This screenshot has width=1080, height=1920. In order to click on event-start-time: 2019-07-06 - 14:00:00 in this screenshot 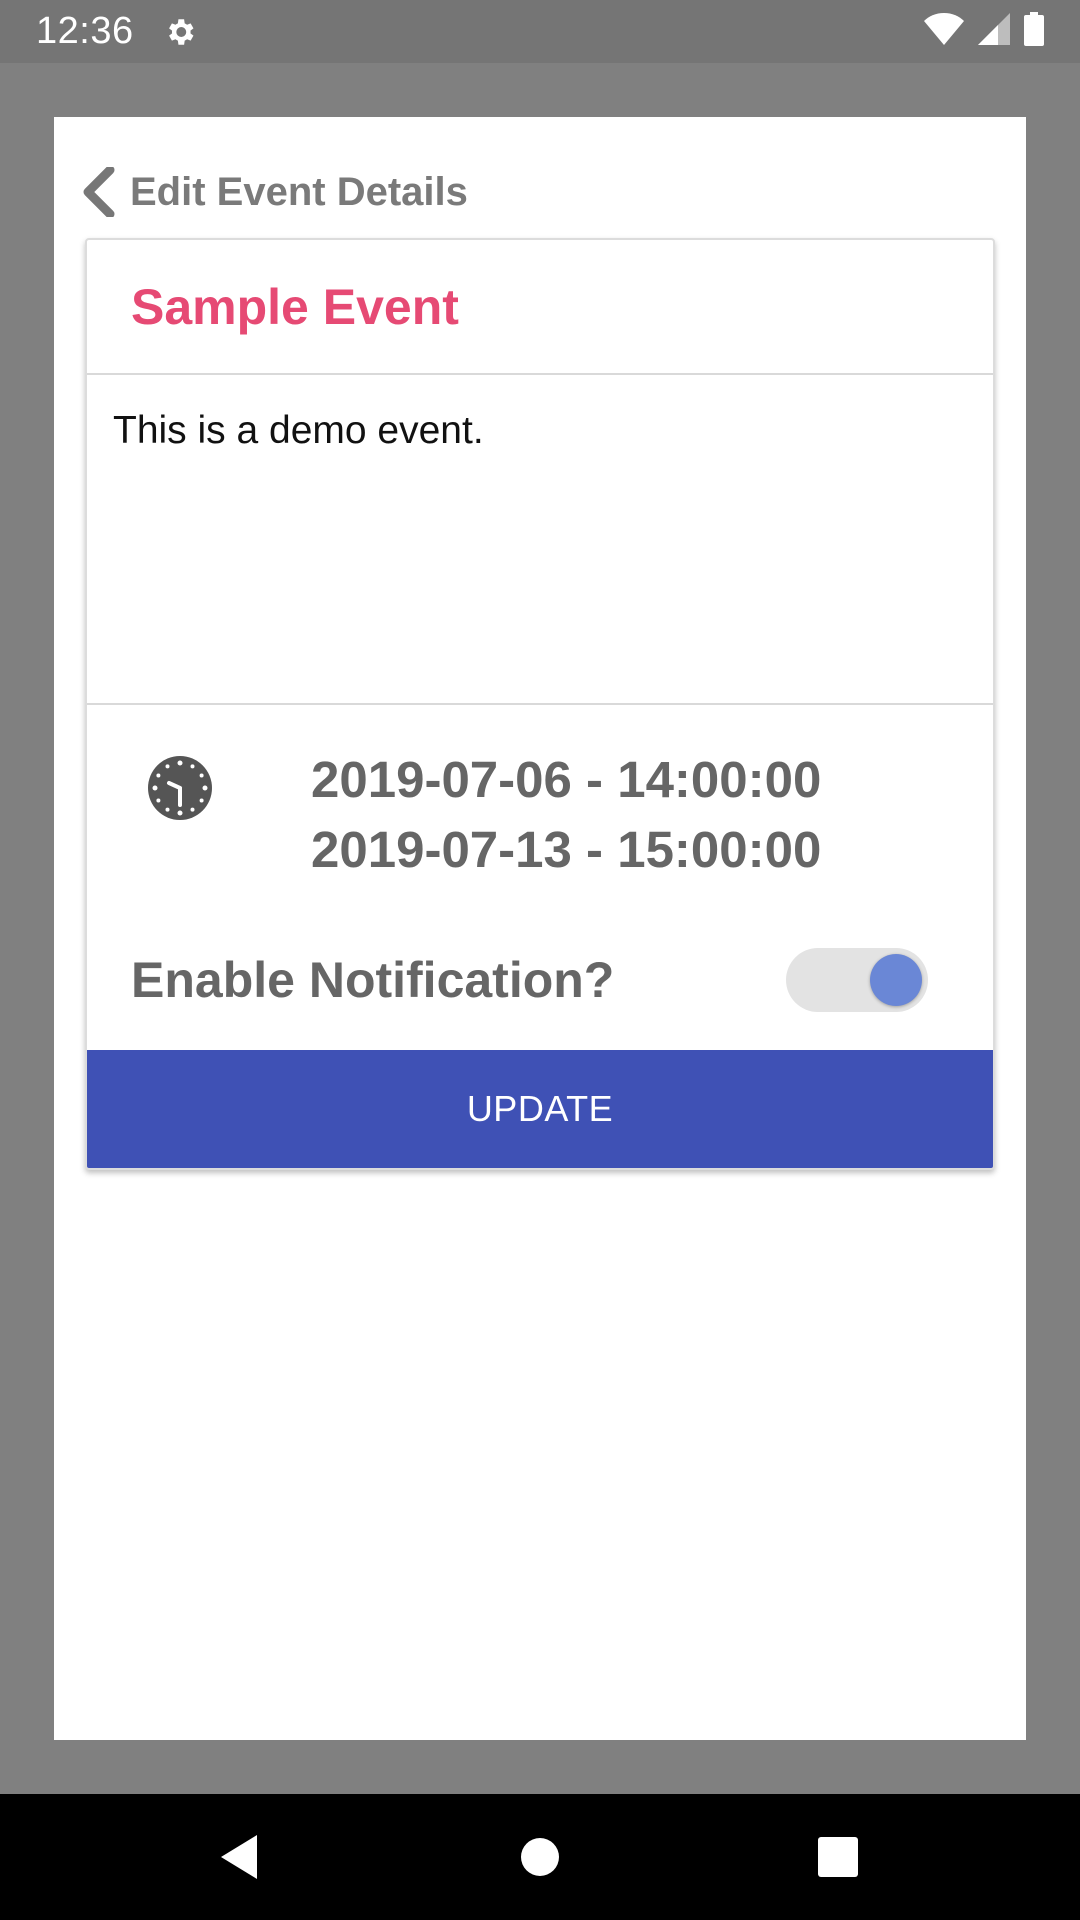, I will do `click(566, 779)`.